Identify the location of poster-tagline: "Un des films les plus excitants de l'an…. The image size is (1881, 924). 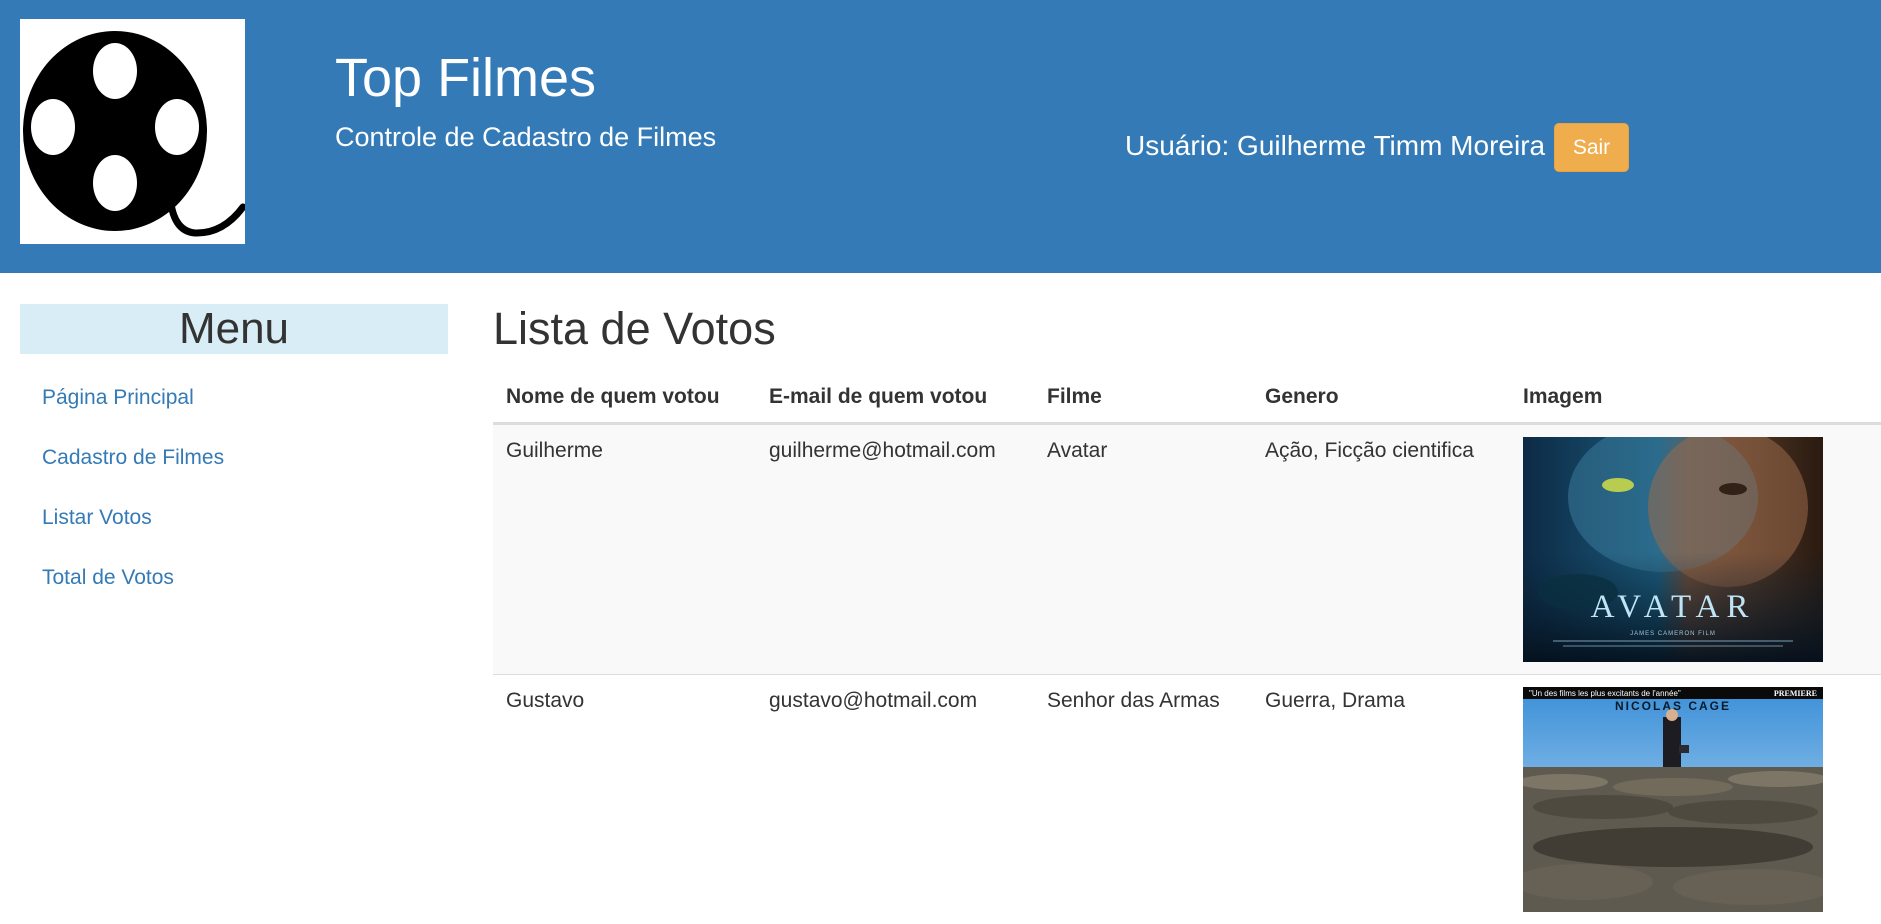
(1605, 693).